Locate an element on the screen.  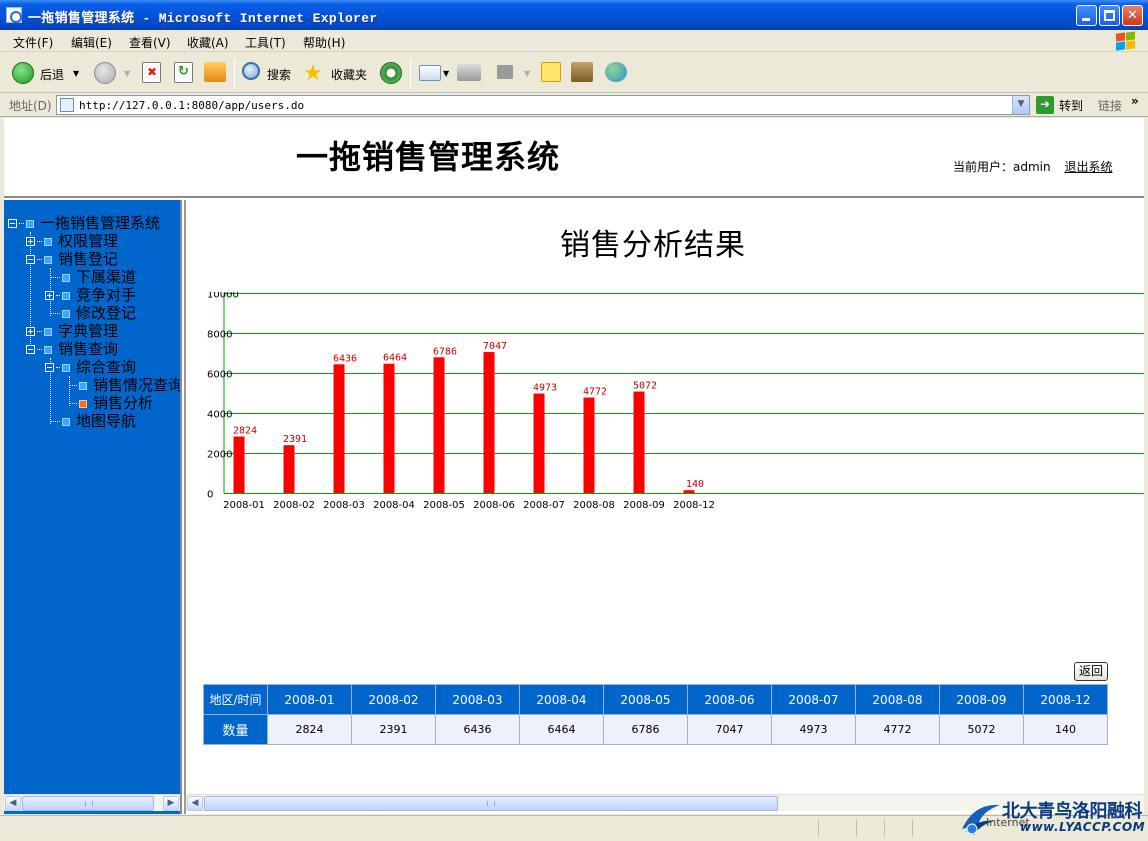
x-tick-label: 2008-08 is located at coordinates (594, 505).